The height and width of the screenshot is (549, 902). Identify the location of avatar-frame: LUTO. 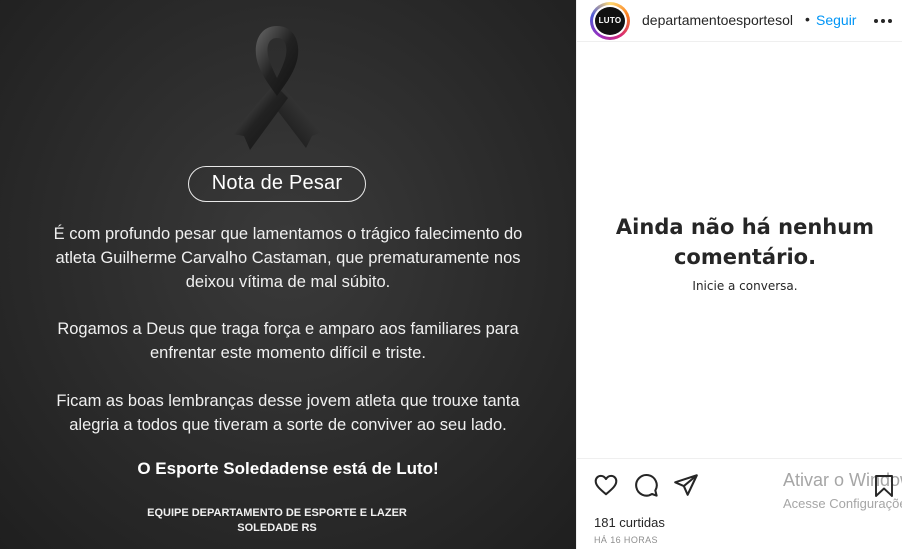
(610, 21).